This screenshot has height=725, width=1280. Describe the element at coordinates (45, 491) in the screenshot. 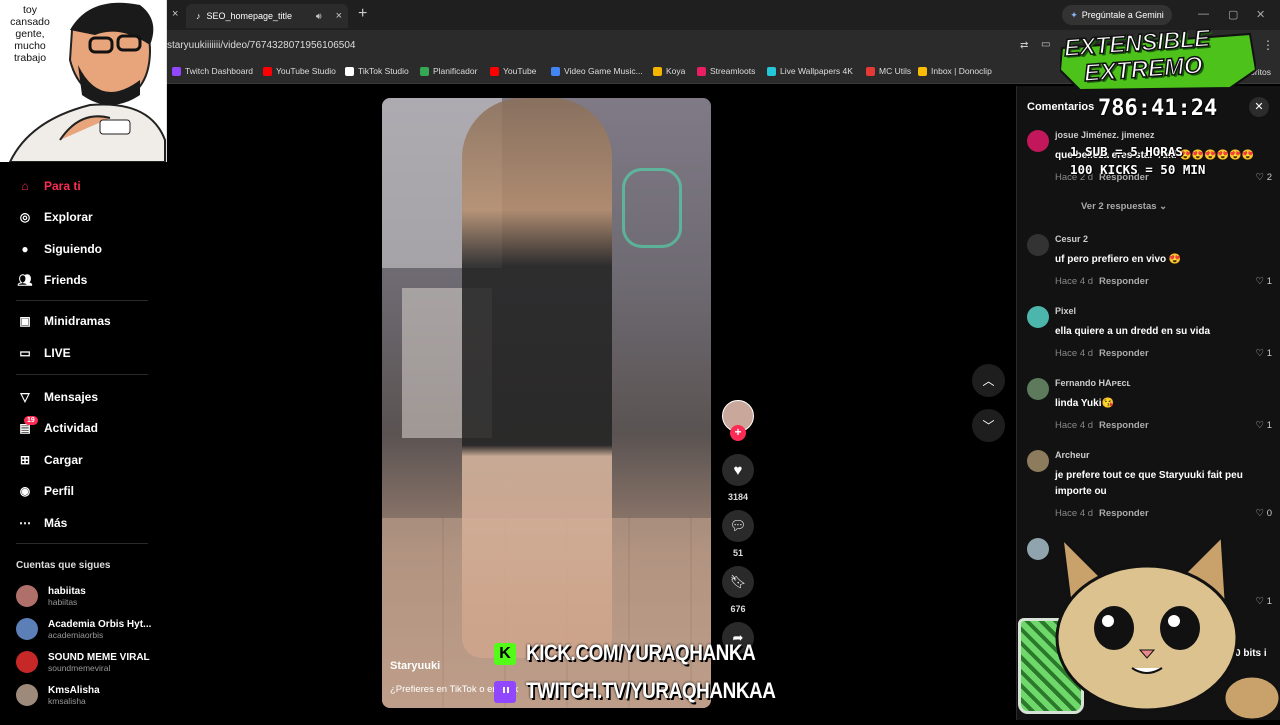

I see `nav-item: ◉ Perfil` at that location.